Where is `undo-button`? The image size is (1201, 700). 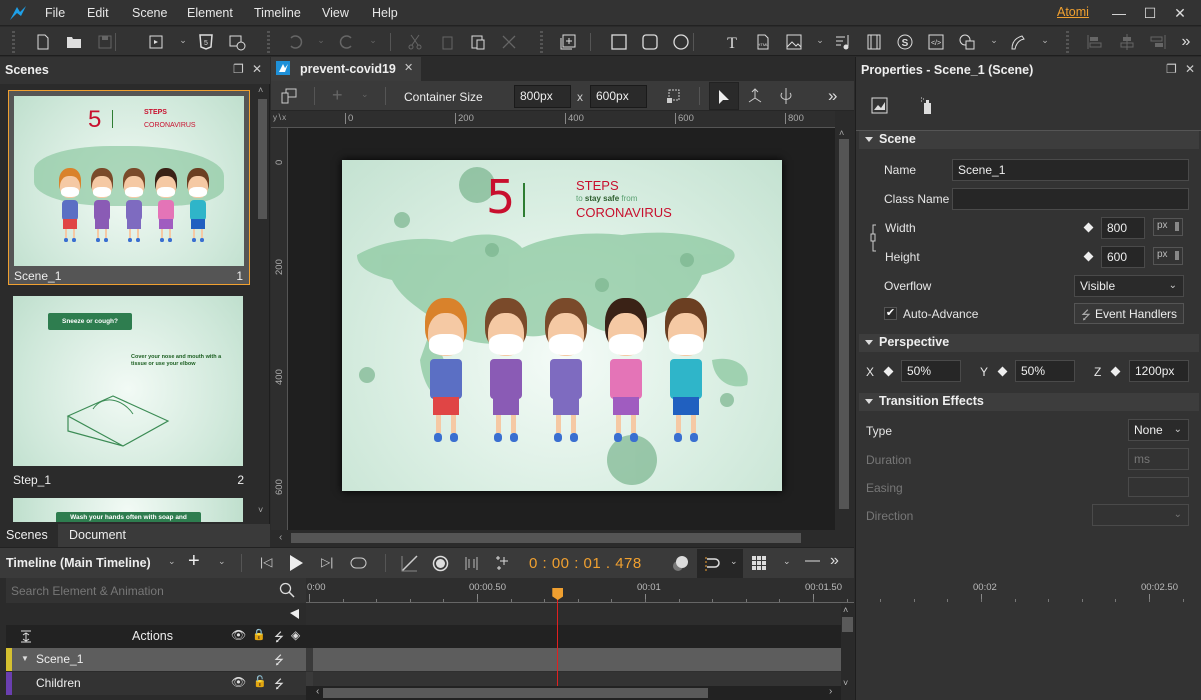 undo-button is located at coordinates (295, 42).